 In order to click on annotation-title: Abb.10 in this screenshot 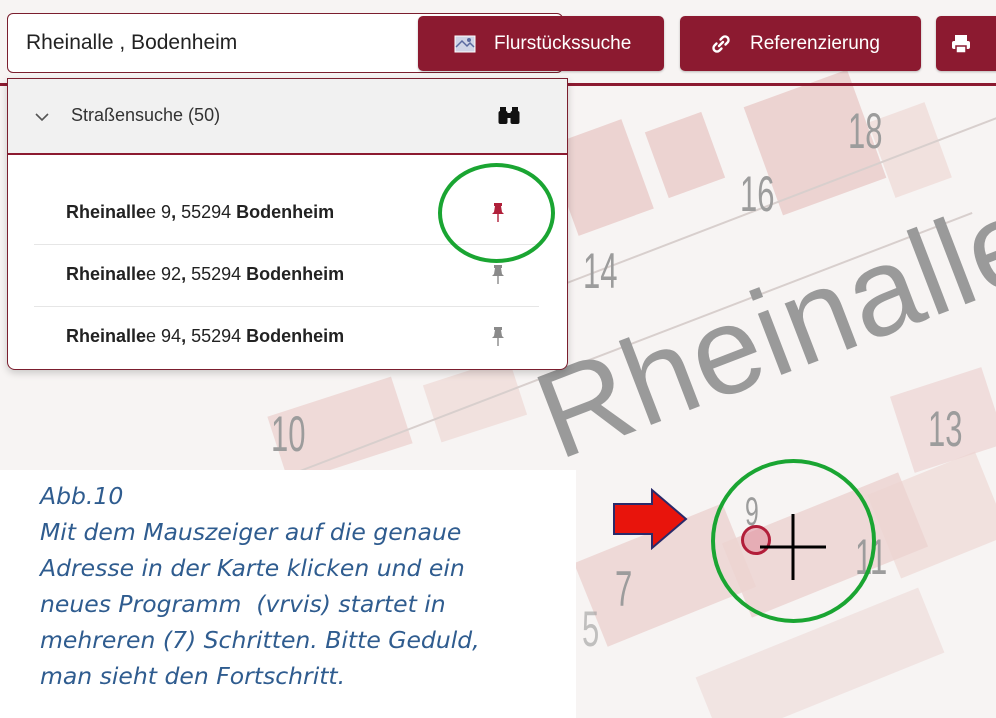, I will do `click(82, 496)`.